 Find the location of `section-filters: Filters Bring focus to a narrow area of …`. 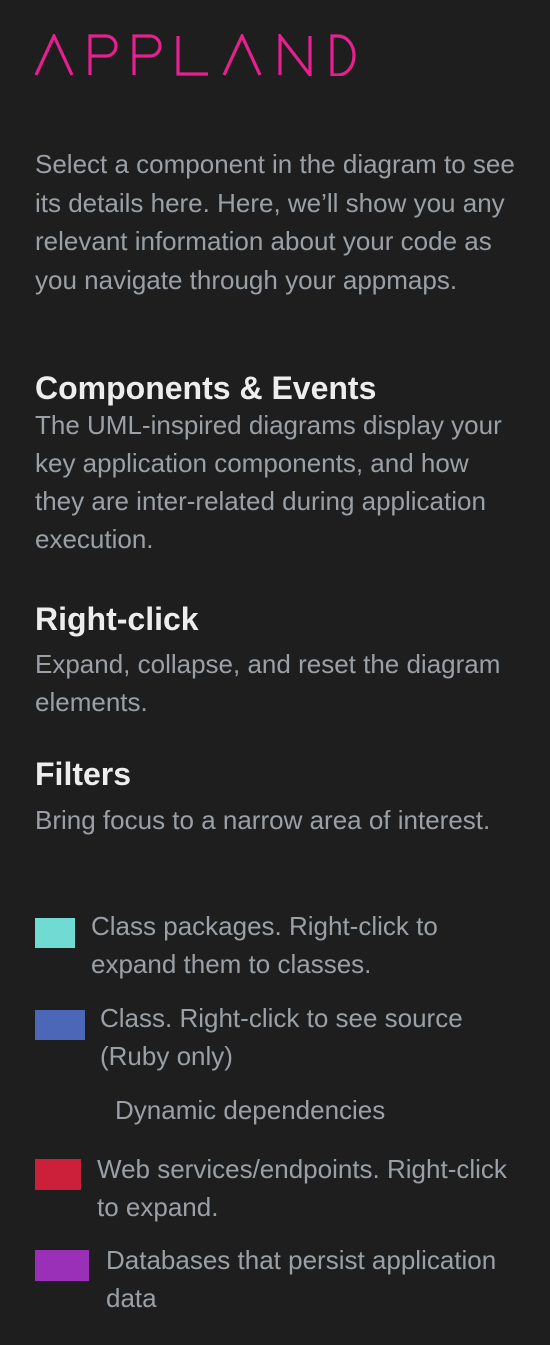

section-filters: Filters Bring focus to a narrow area of … is located at coordinates (277, 797).